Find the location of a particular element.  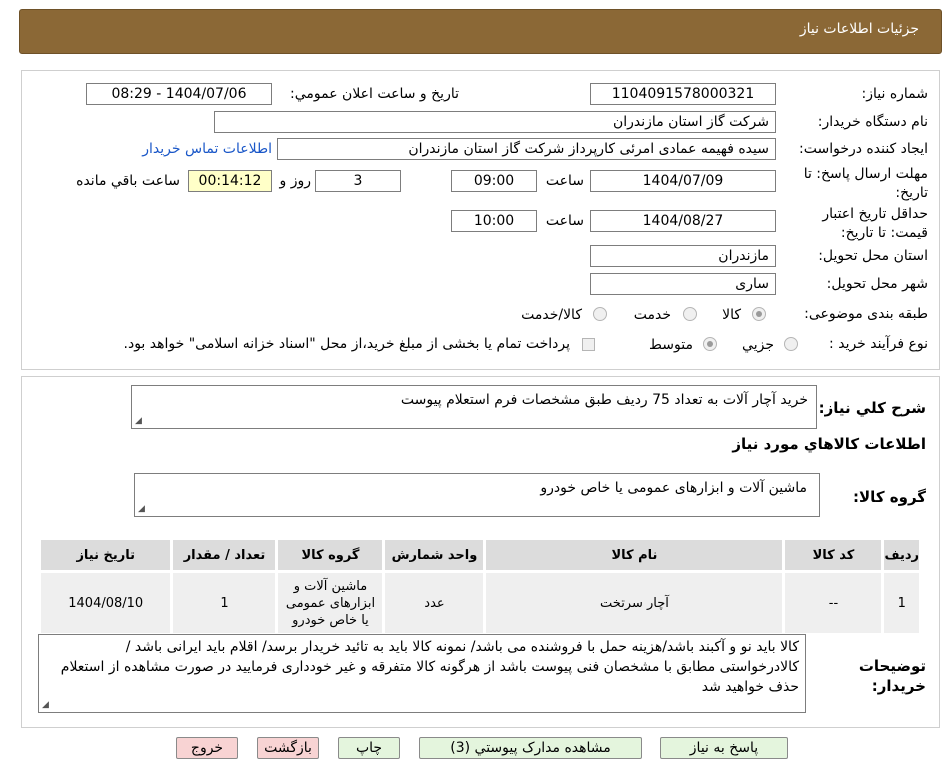

deadline-label: مهلت ارسال پاسخ: تا تاريخ: is located at coordinates (860, 184).